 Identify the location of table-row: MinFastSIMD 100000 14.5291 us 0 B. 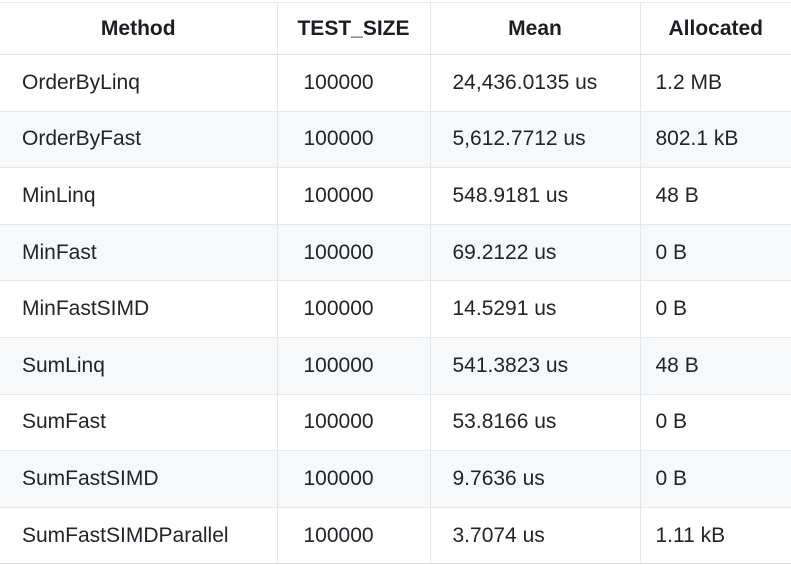
(395, 309).